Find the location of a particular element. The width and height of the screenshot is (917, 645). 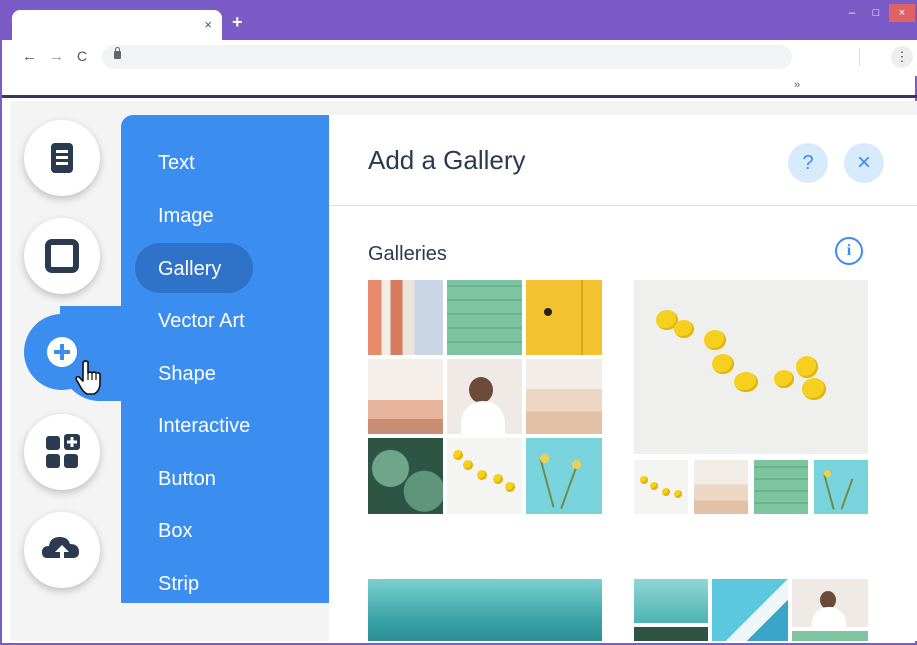

add-apps-button is located at coordinates (62, 452).